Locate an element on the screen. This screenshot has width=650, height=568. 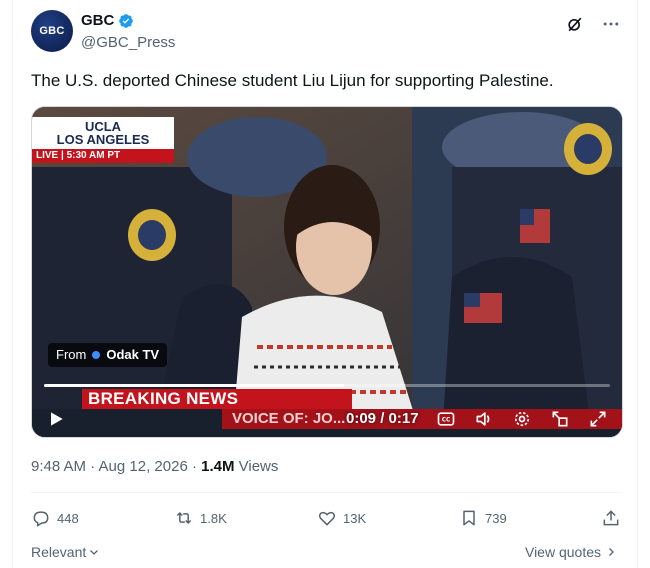
repost-icon is located at coordinates (184, 518).